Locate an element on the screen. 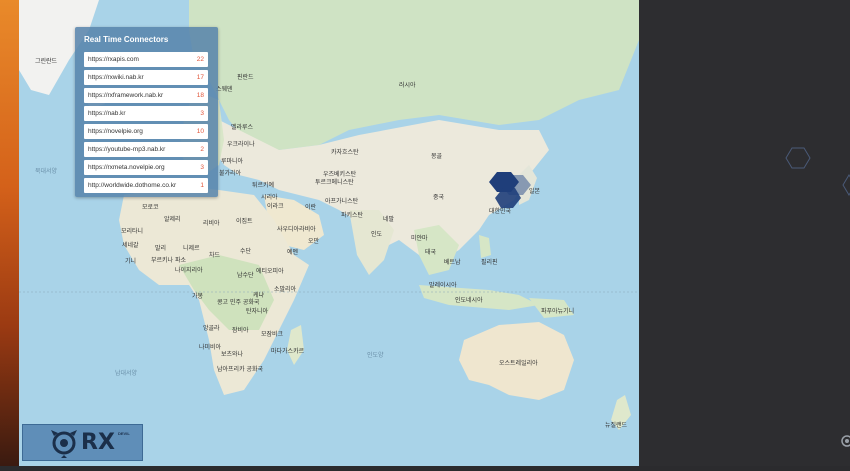 The image size is (850, 471). label-namibia: 나미비아 is located at coordinates (210, 347).